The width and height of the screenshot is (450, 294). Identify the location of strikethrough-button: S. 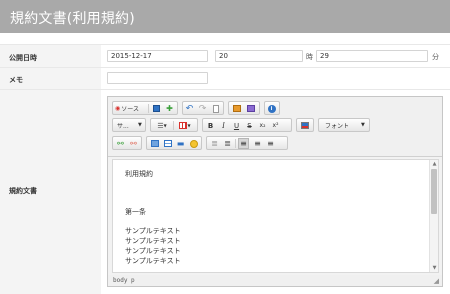
(249, 125).